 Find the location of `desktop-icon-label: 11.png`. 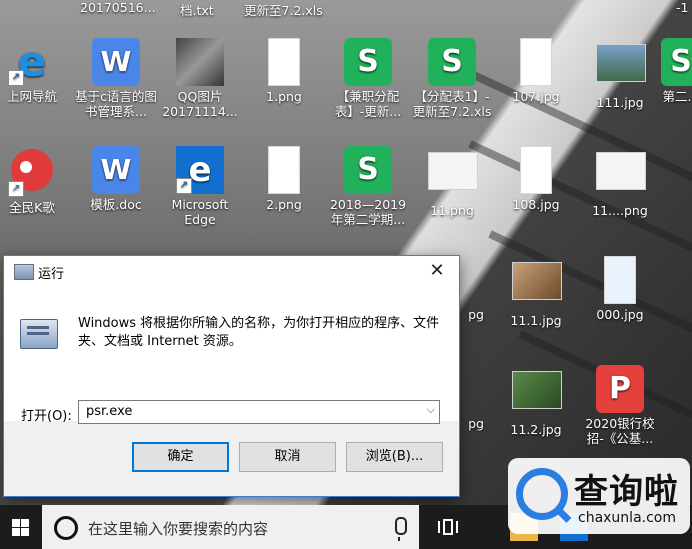

desktop-icon-label: 11.png is located at coordinates (452, 210).